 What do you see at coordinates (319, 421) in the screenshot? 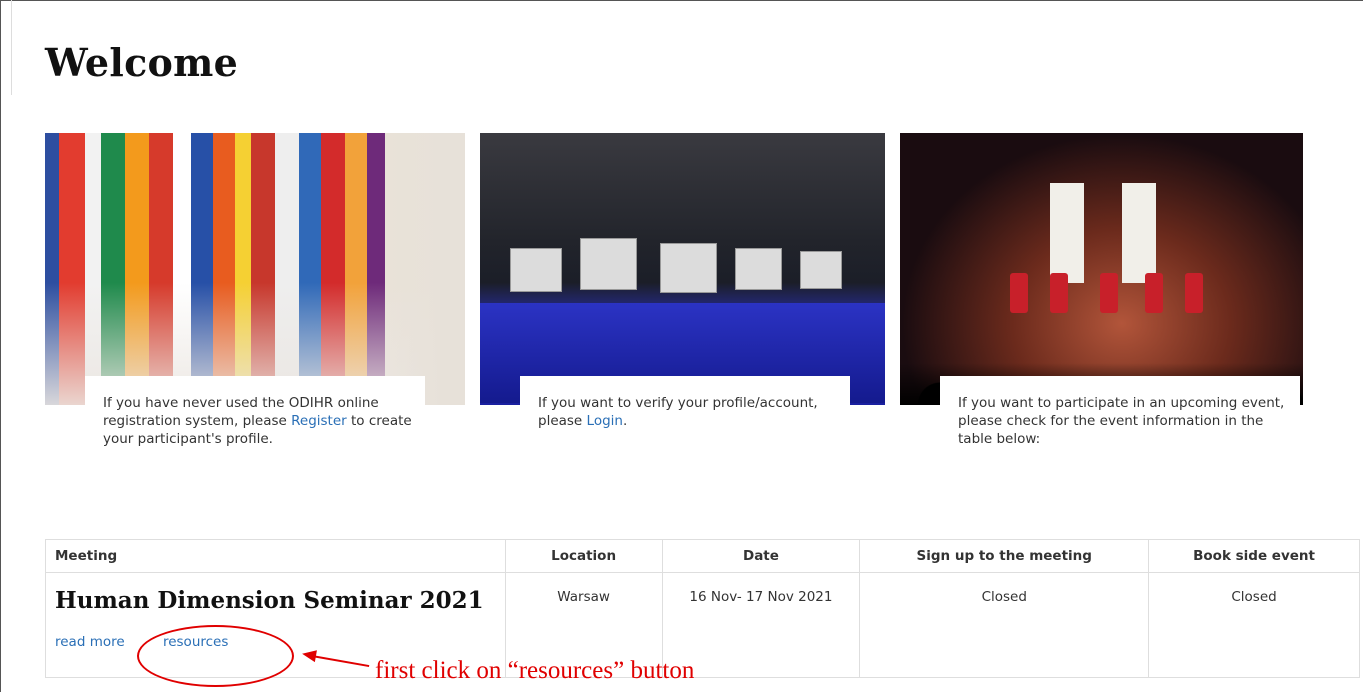
I see `register-link: Register` at bounding box center [319, 421].